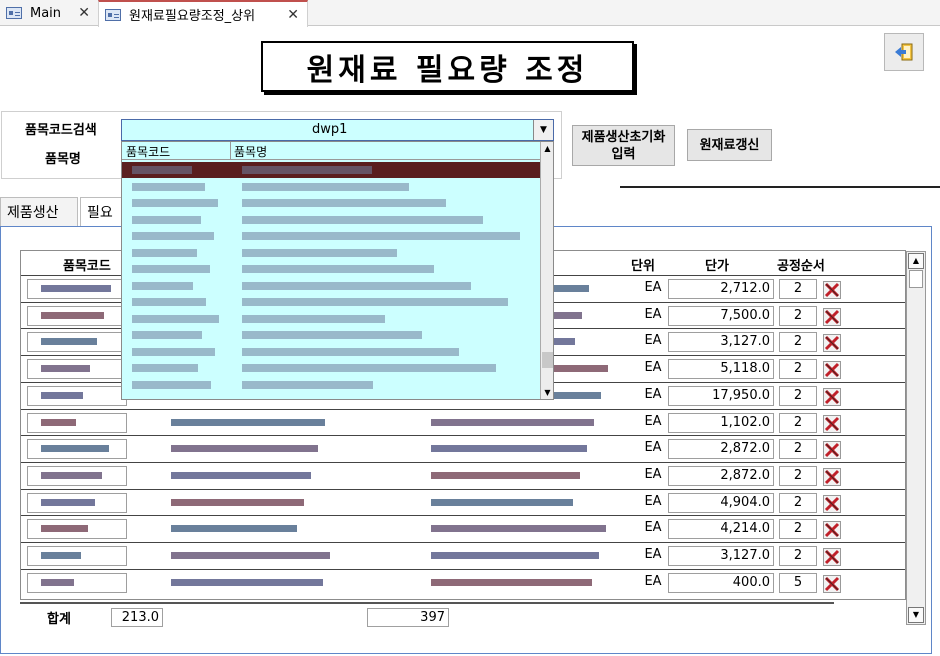 The height and width of the screenshot is (656, 940). I want to click on tab-main: Main ✕, so click(49, 13).